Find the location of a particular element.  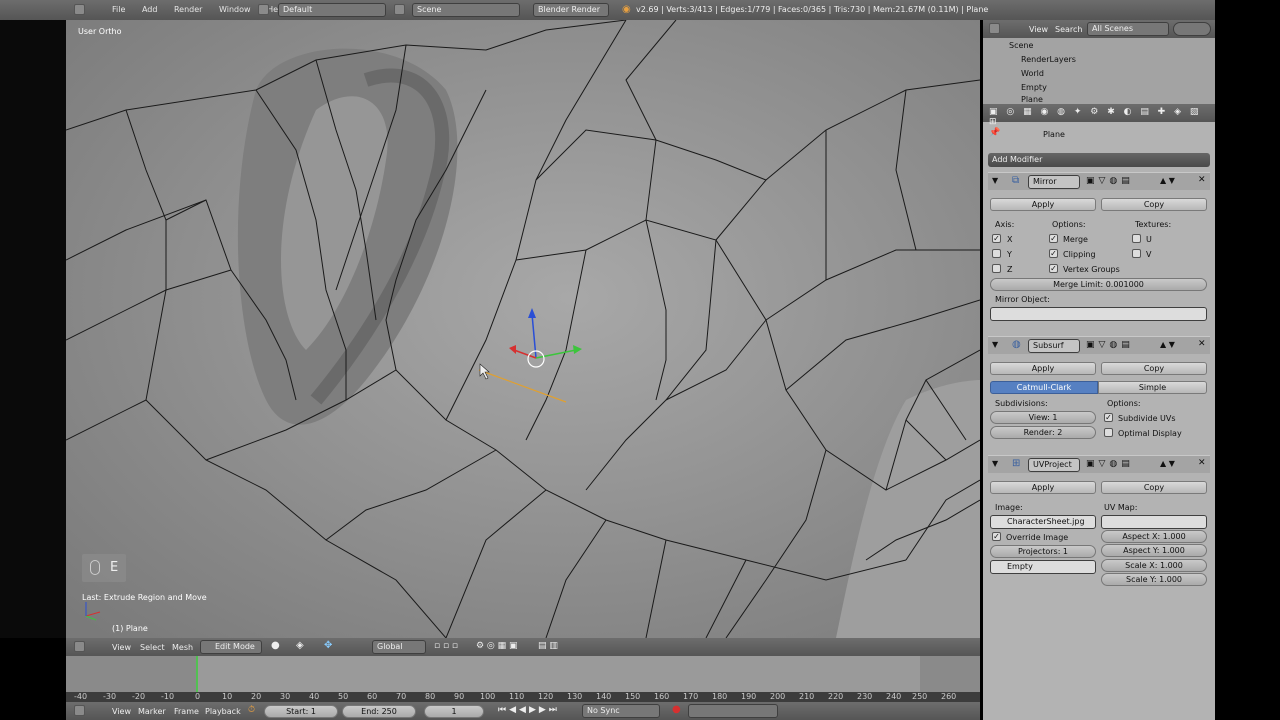

projectors-field: Projectors: 1 is located at coordinates (1043, 551).